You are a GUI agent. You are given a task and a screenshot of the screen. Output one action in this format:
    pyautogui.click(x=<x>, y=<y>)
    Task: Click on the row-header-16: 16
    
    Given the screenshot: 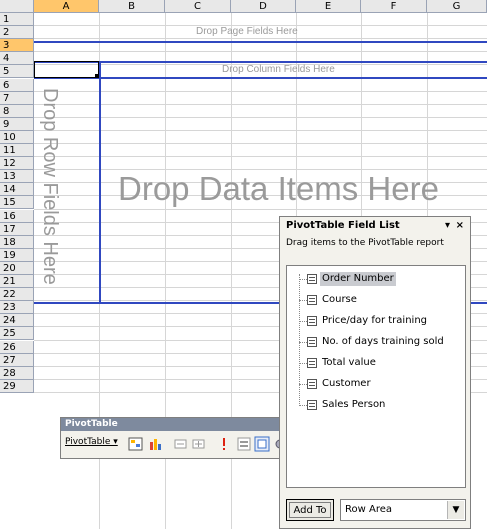 What is the action you would take?
    pyautogui.click(x=17, y=216)
    